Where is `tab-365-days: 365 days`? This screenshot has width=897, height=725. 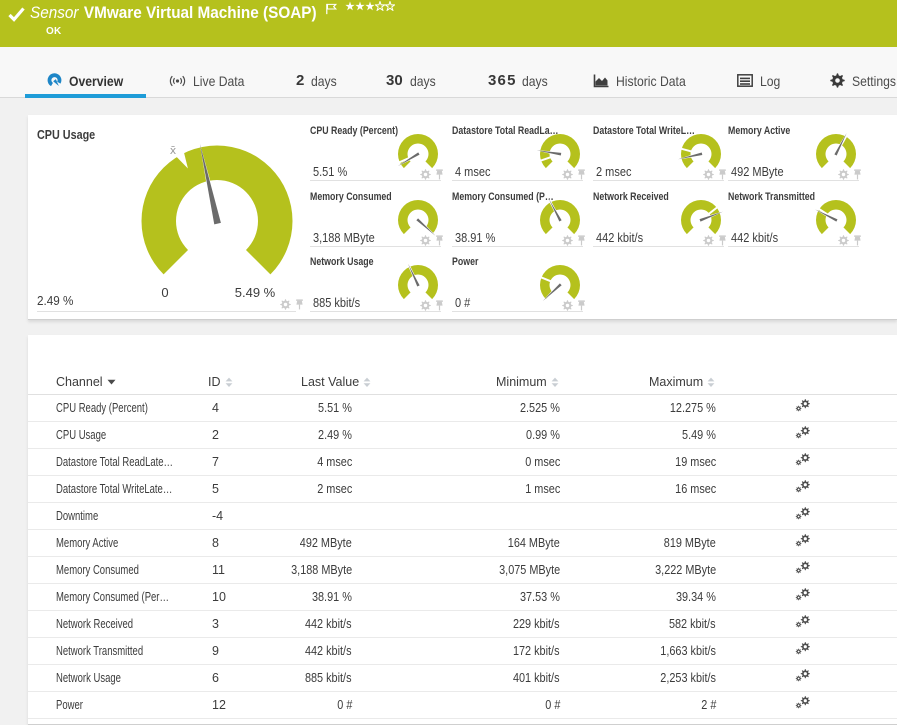 tab-365-days: 365 days is located at coordinates (519, 80).